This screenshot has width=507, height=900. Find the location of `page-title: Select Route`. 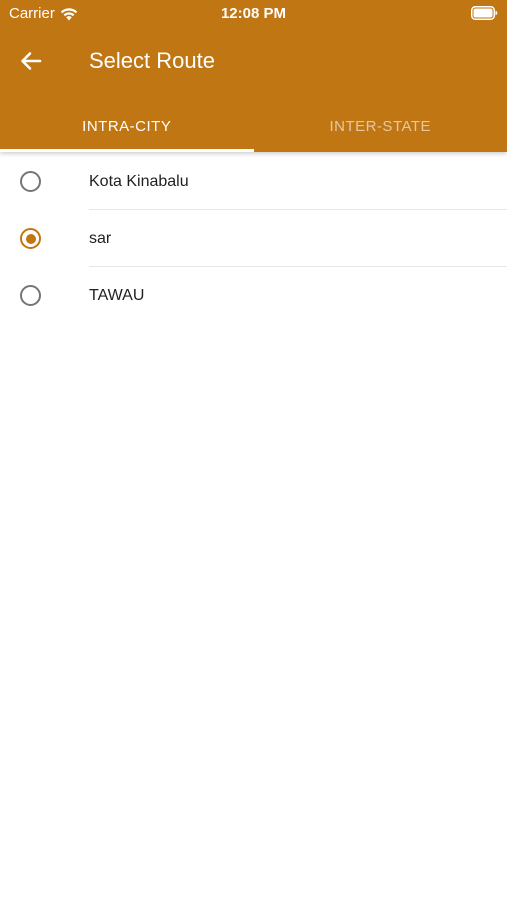

page-title: Select Route is located at coordinates (152, 60).